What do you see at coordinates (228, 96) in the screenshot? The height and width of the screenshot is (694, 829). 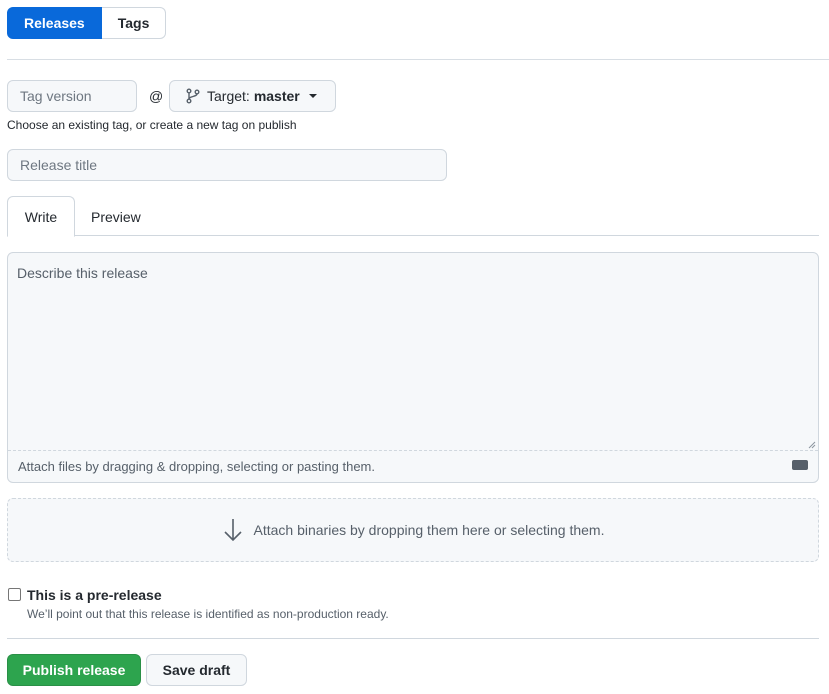 I see `target-label: Target:` at bounding box center [228, 96].